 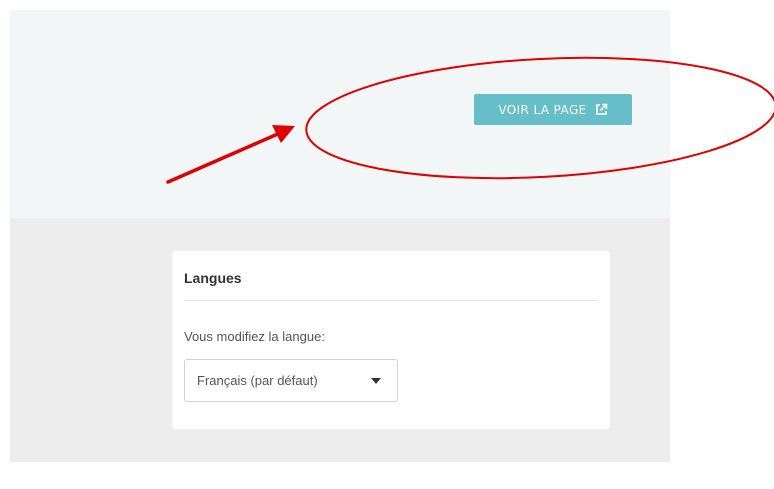 I want to click on view-page-button: VOIR LA PAGE, so click(x=553, y=109).